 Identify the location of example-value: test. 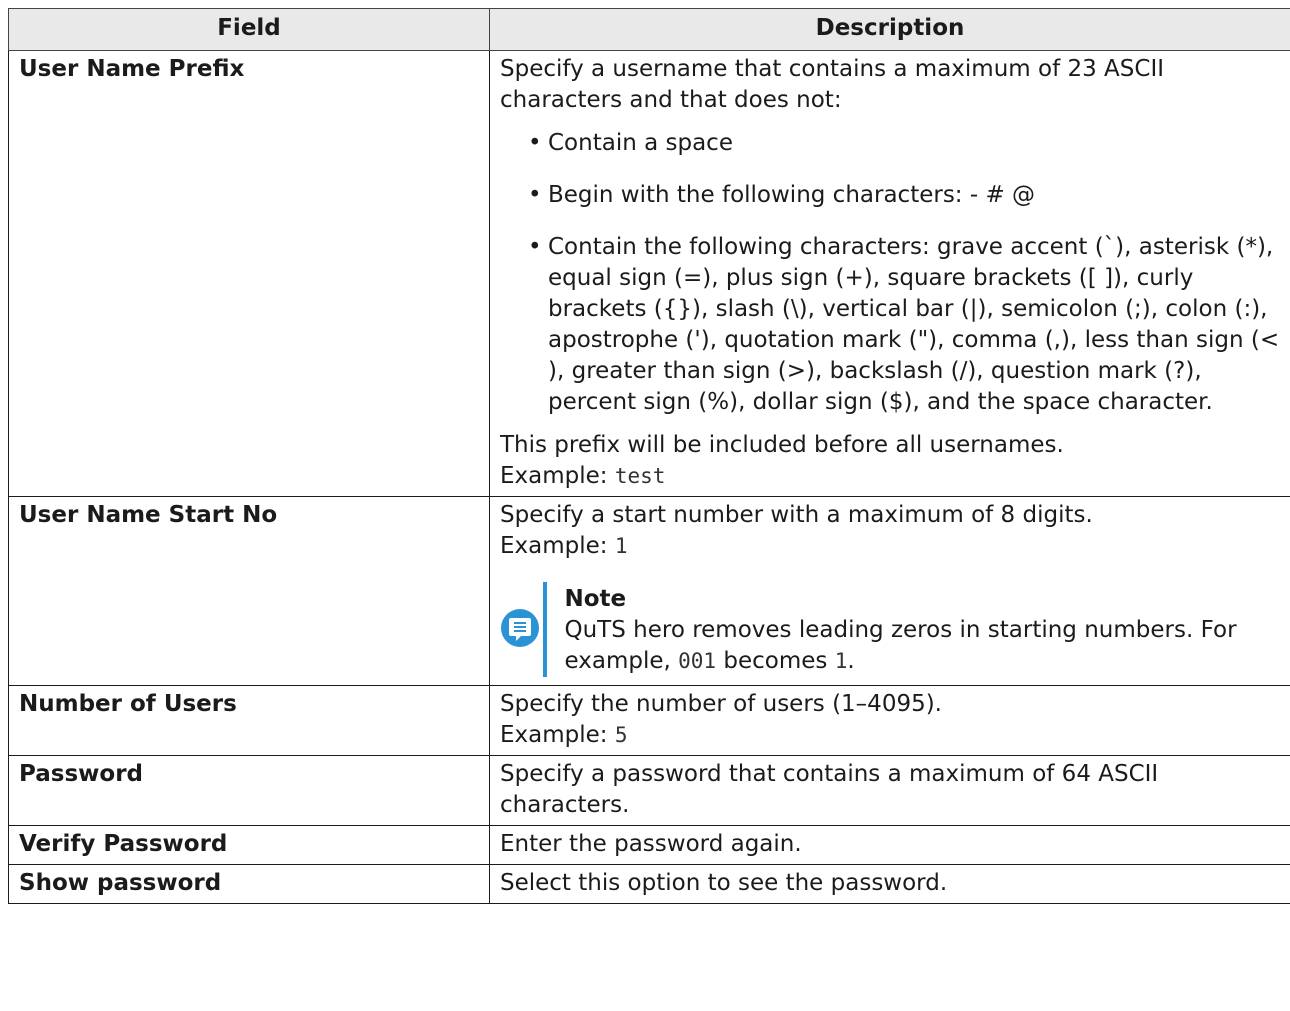
(640, 476).